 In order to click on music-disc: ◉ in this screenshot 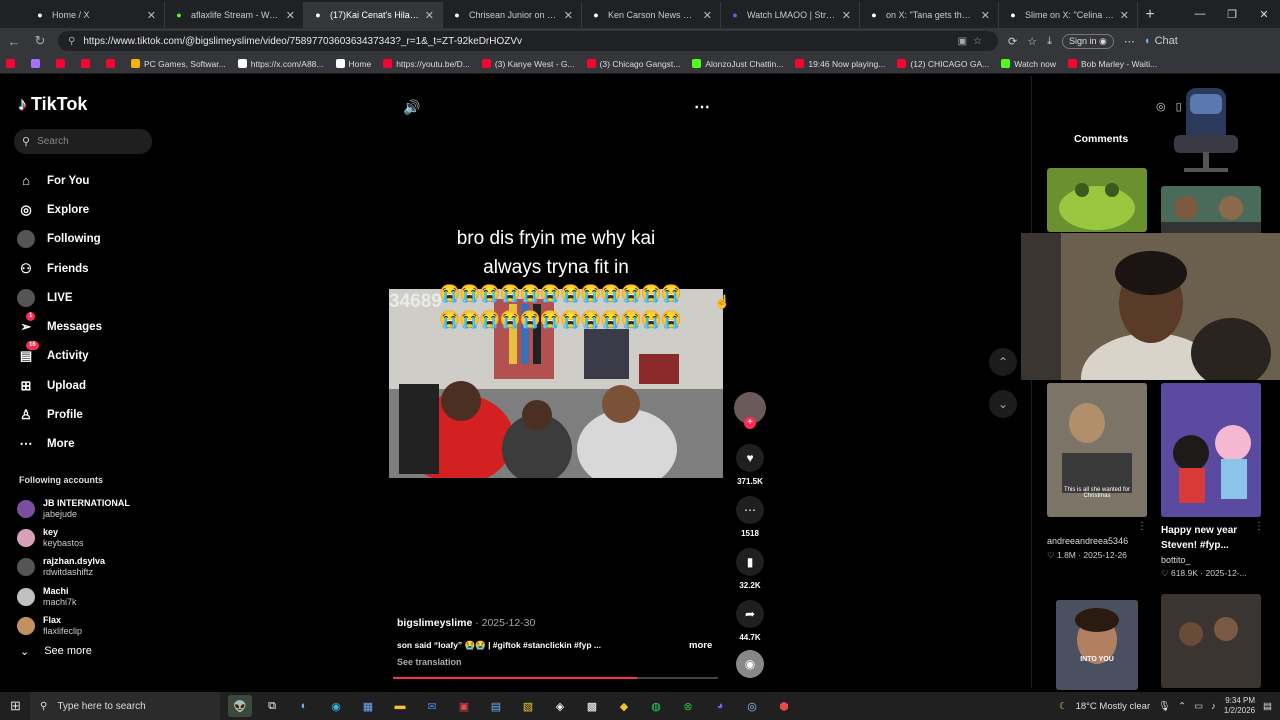, I will do `click(750, 664)`.